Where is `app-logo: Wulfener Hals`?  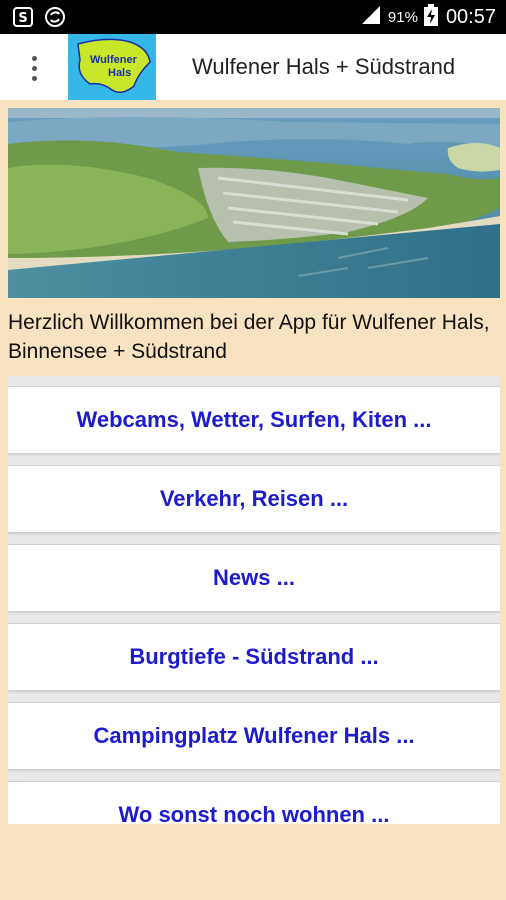 app-logo: Wulfener Hals is located at coordinates (112, 67).